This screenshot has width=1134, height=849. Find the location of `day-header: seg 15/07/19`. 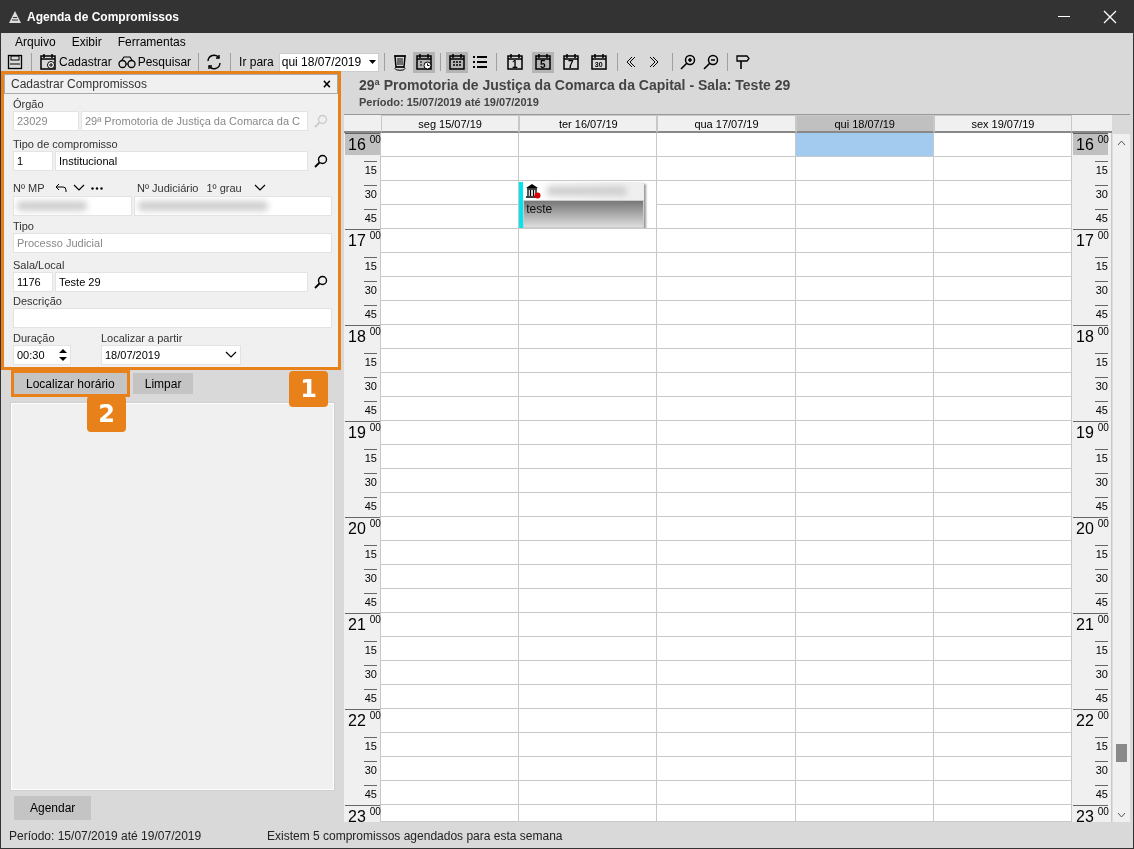

day-header: seg 15/07/19 is located at coordinates (450, 124).